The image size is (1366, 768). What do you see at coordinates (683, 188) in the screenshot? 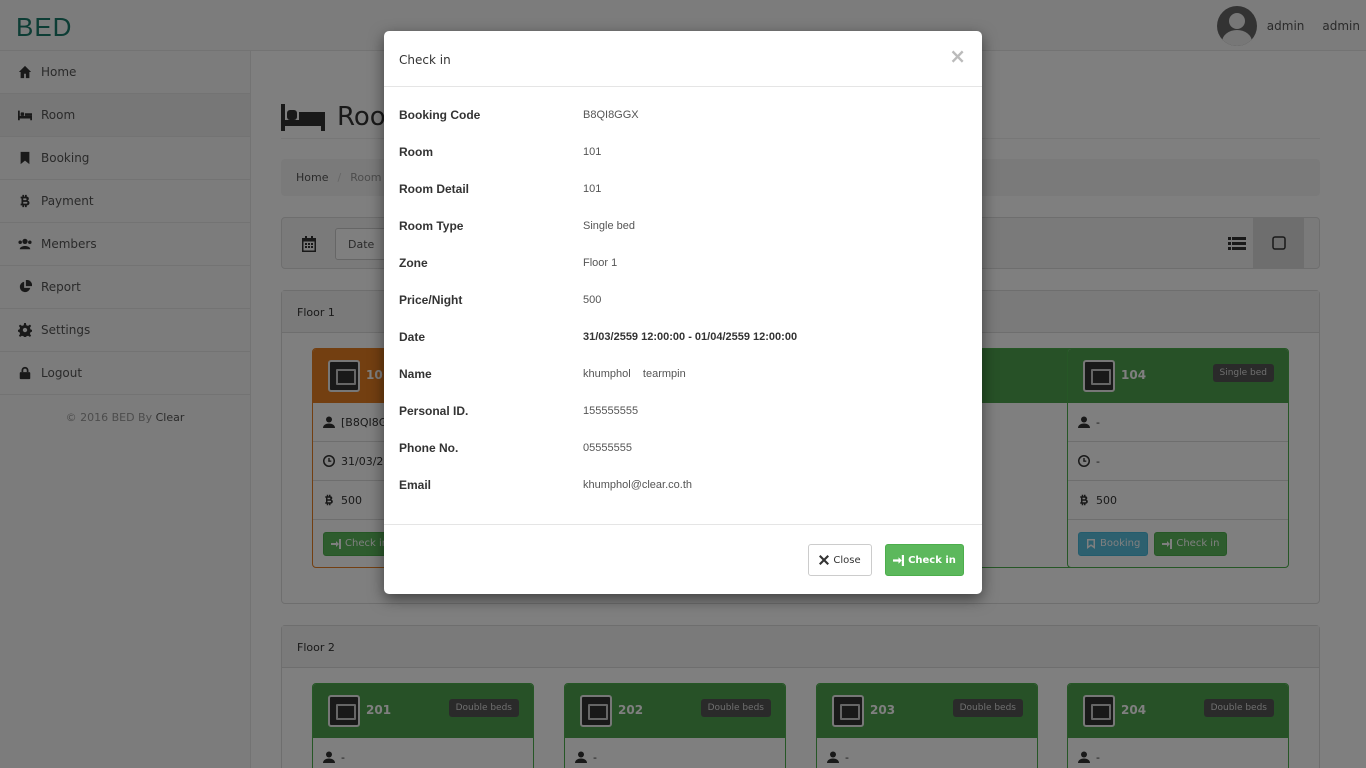
I see `detail-row-room-detail: Room Detail 101` at bounding box center [683, 188].